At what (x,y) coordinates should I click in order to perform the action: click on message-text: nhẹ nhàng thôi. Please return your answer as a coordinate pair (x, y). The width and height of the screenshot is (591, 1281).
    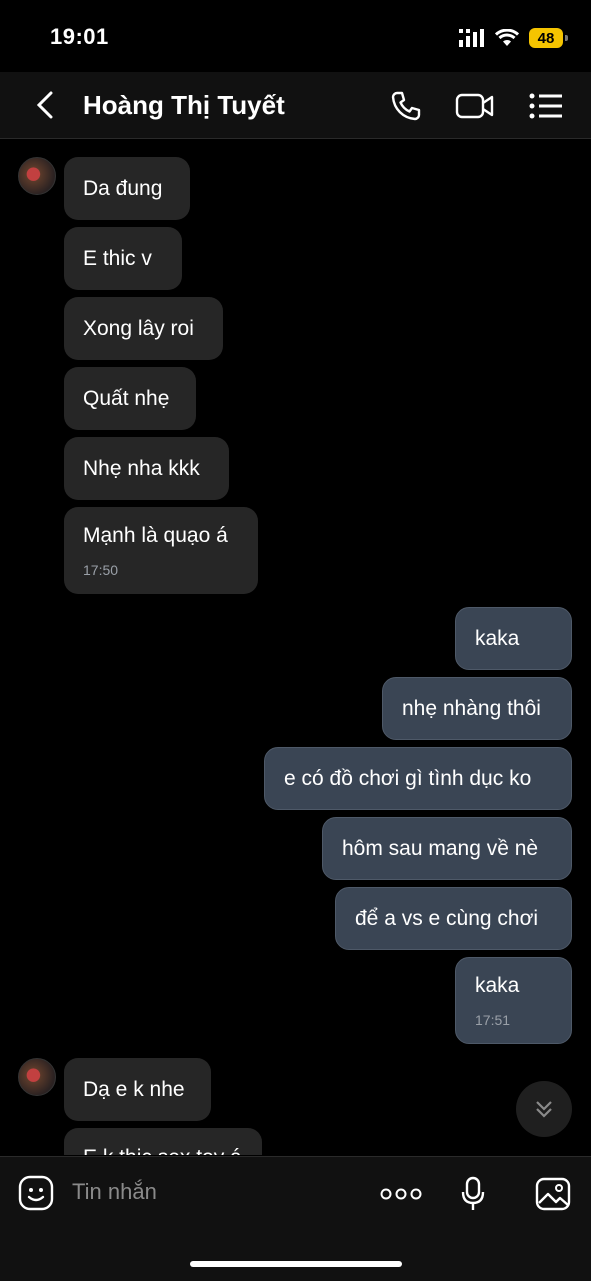
    Looking at the image, I should click on (471, 708).